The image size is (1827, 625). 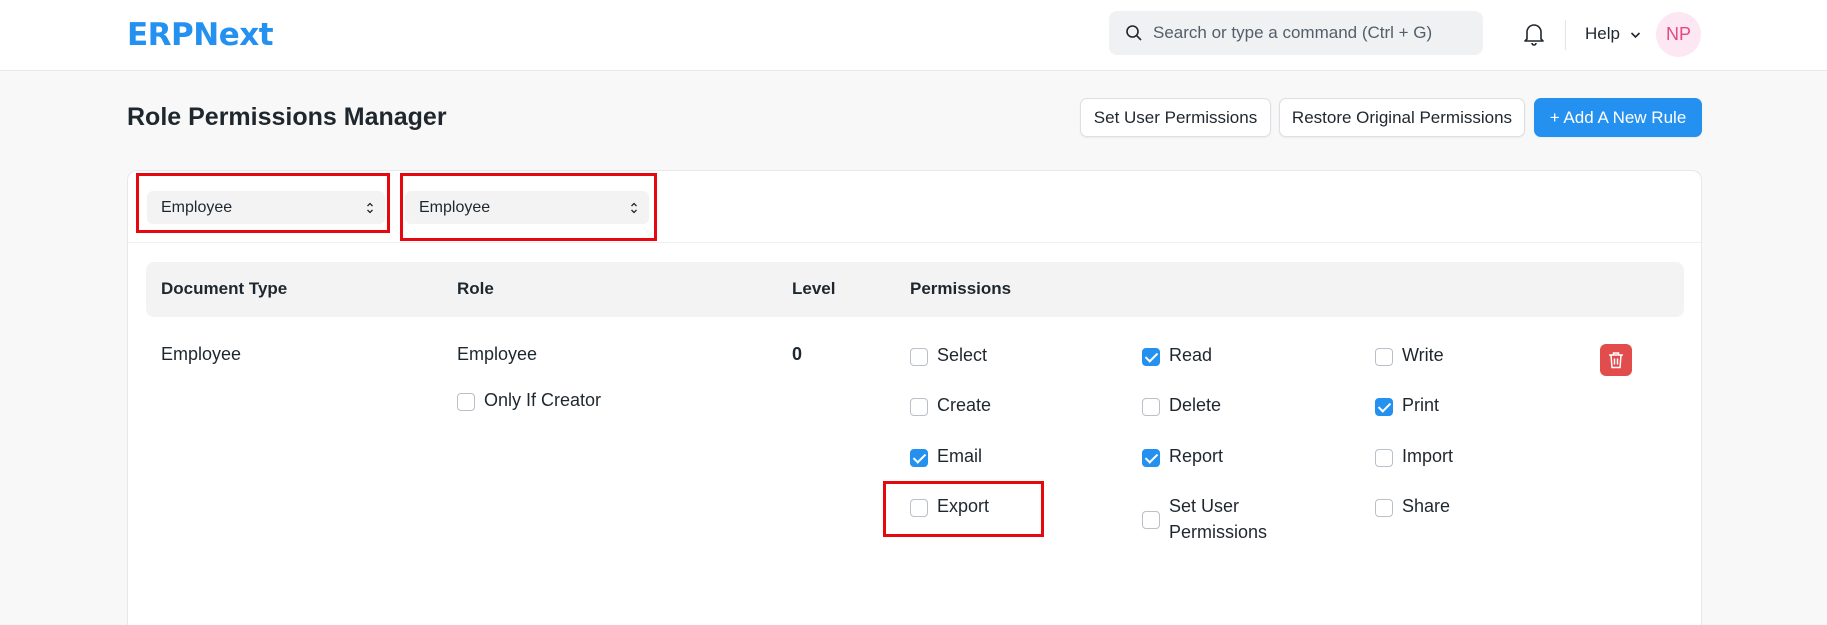 I want to click on table-header: Document Type Role Level Permissions, so click(x=915, y=289).